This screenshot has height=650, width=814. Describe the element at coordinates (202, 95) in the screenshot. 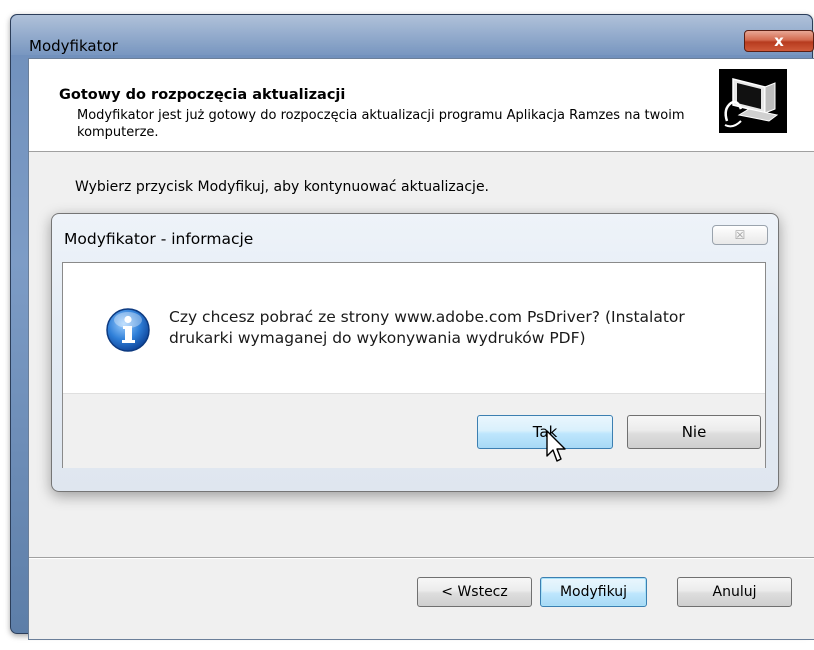

I see `header-title: Gotowy do rozpoczęcia aktualizacji` at that location.